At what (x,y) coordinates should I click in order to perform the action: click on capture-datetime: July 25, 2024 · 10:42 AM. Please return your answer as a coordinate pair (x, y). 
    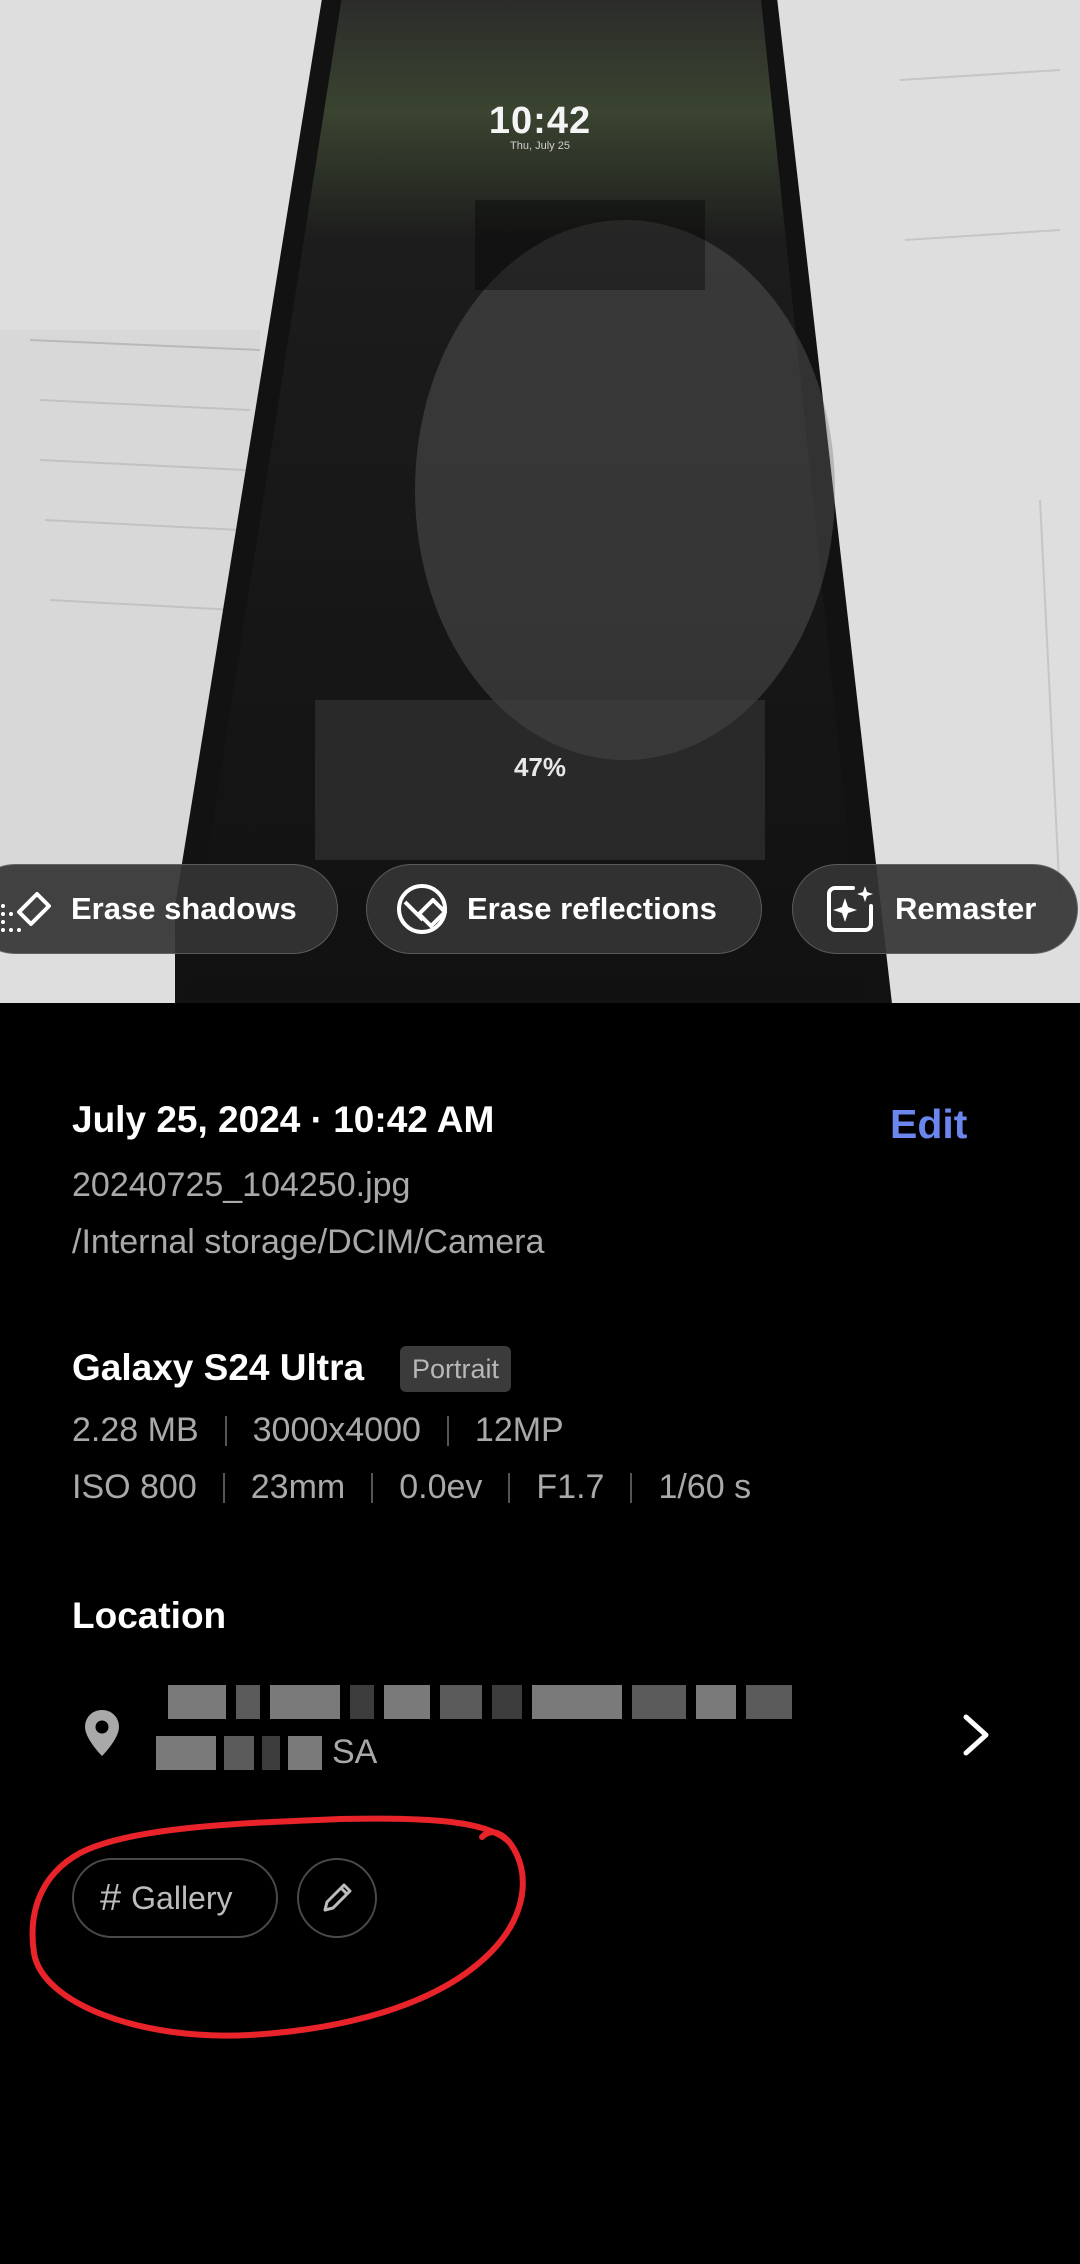
    Looking at the image, I should click on (283, 1119).